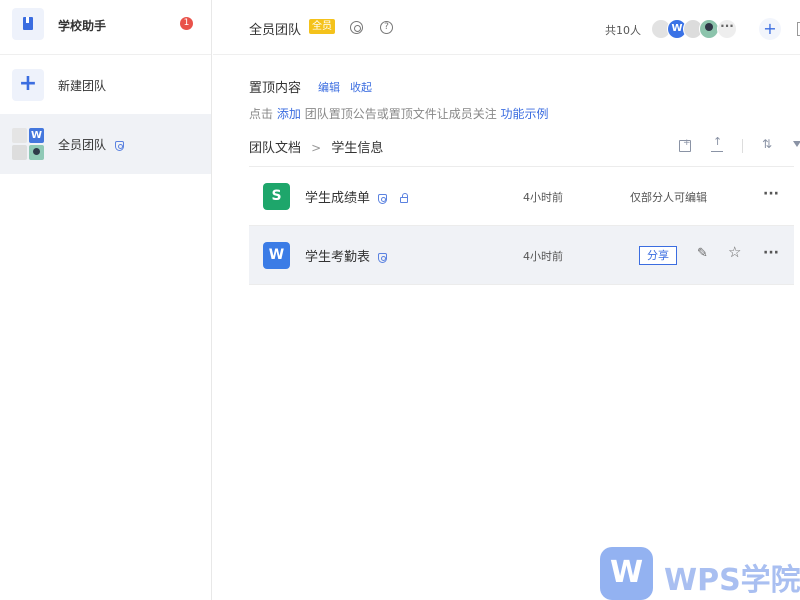 Image resolution: width=800 pixels, height=600 pixels. What do you see at coordinates (28, 85) in the screenshot?
I see `plus-icon: +` at bounding box center [28, 85].